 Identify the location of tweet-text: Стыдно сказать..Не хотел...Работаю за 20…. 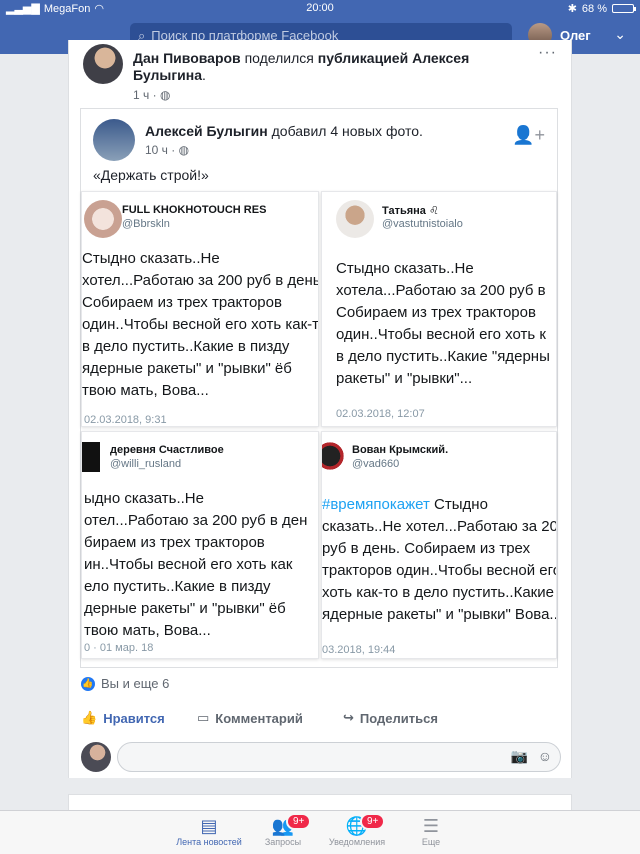
(200, 324).